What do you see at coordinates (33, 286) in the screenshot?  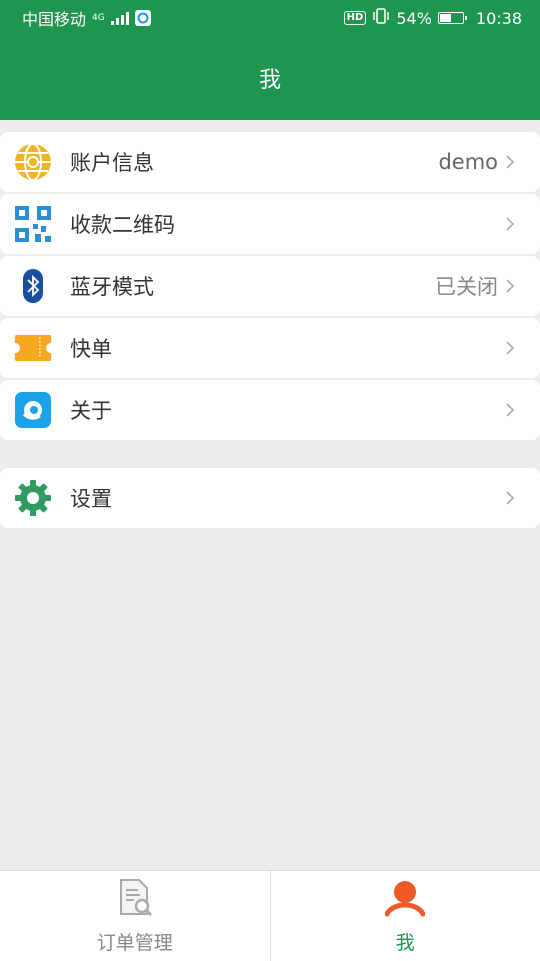 I see `bluetooth-icon` at bounding box center [33, 286].